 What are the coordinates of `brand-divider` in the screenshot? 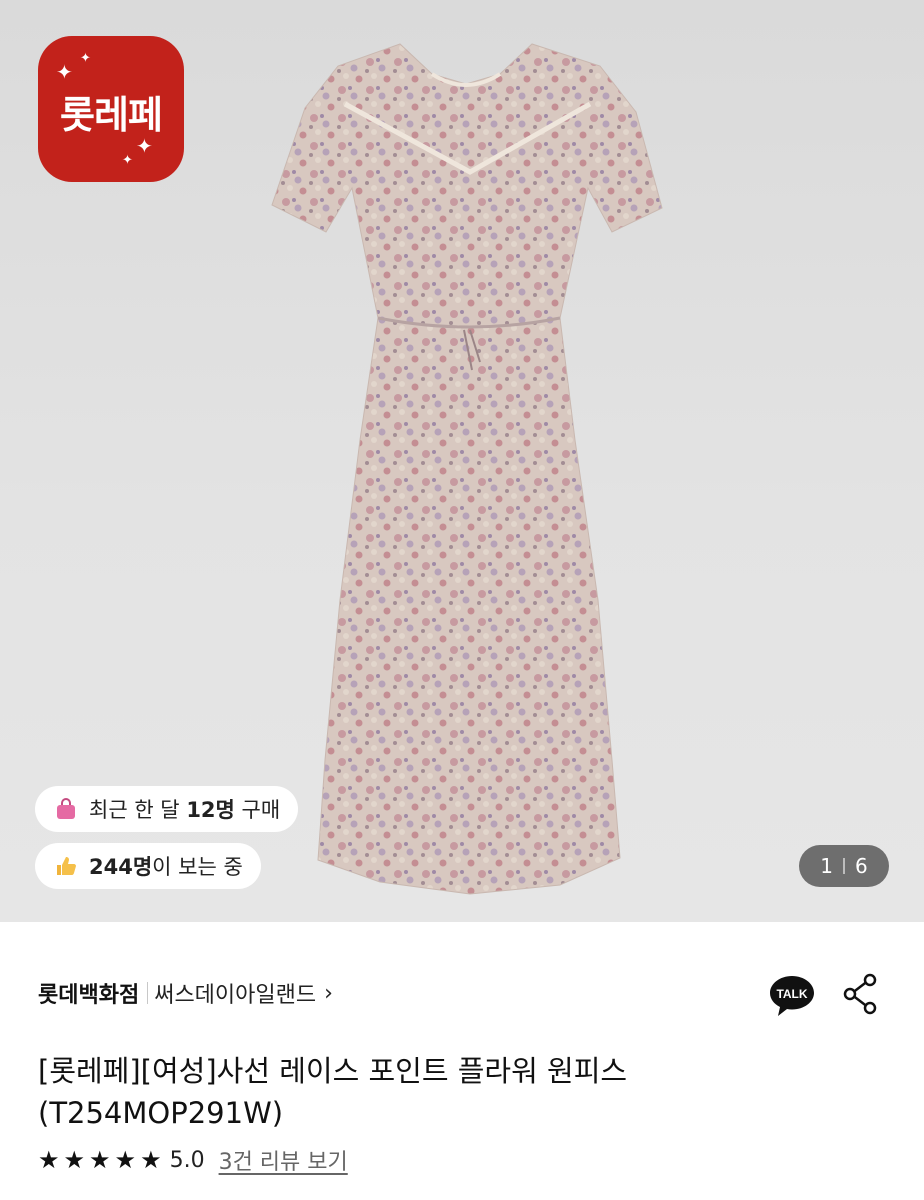 It's located at (148, 993).